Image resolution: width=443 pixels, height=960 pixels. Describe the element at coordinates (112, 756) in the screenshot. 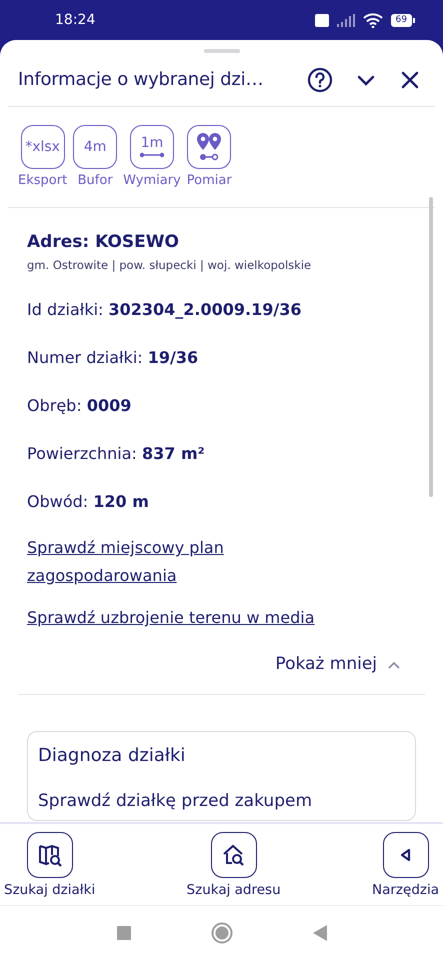

I see `card-title: Diagnoza działki` at that location.